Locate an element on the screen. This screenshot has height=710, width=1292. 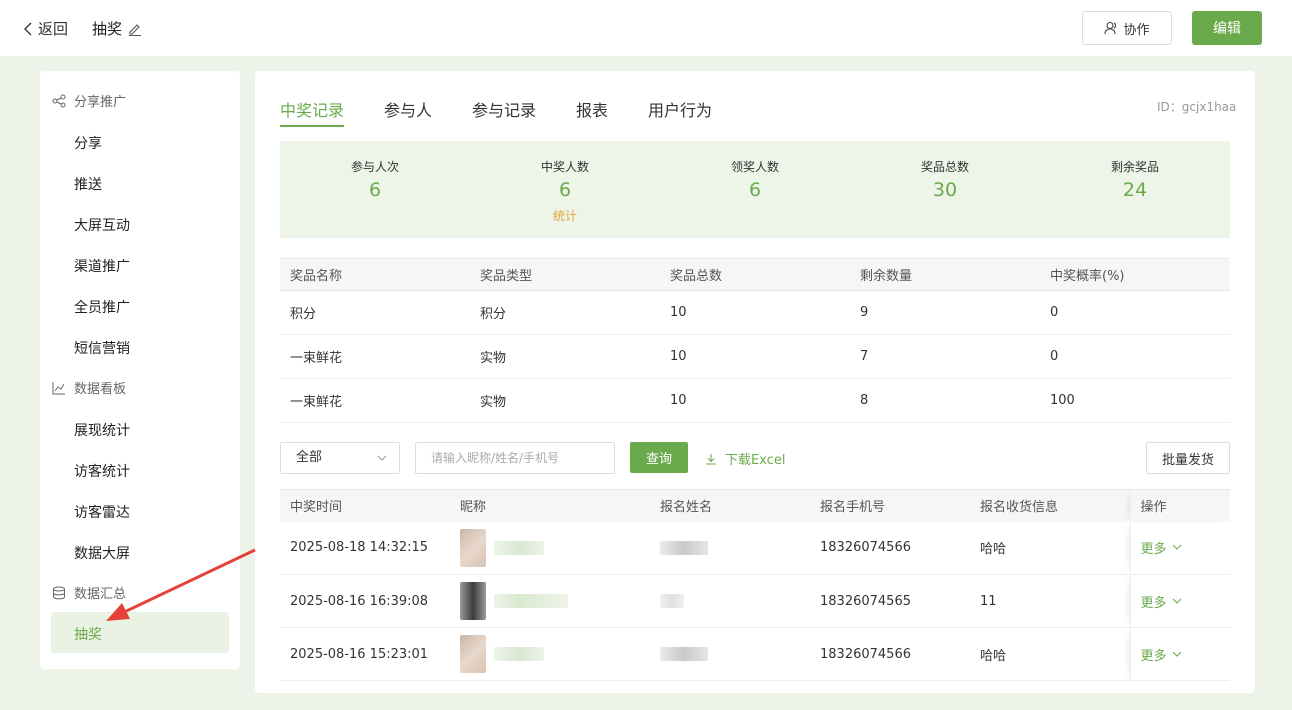
tab-winning-records: 中奖记录 is located at coordinates (312, 109).